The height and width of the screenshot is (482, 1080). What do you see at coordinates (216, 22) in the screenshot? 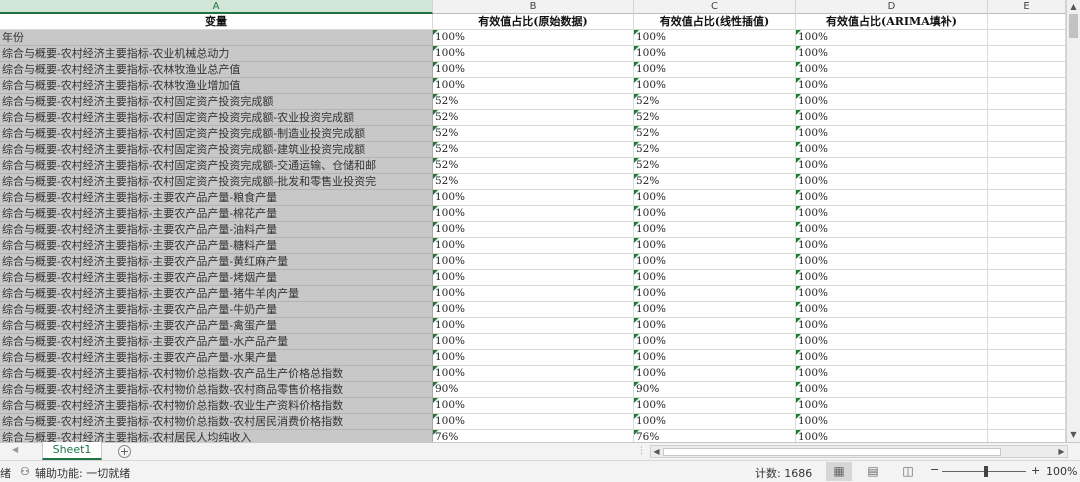
I see `header-cell: 变量` at bounding box center [216, 22].